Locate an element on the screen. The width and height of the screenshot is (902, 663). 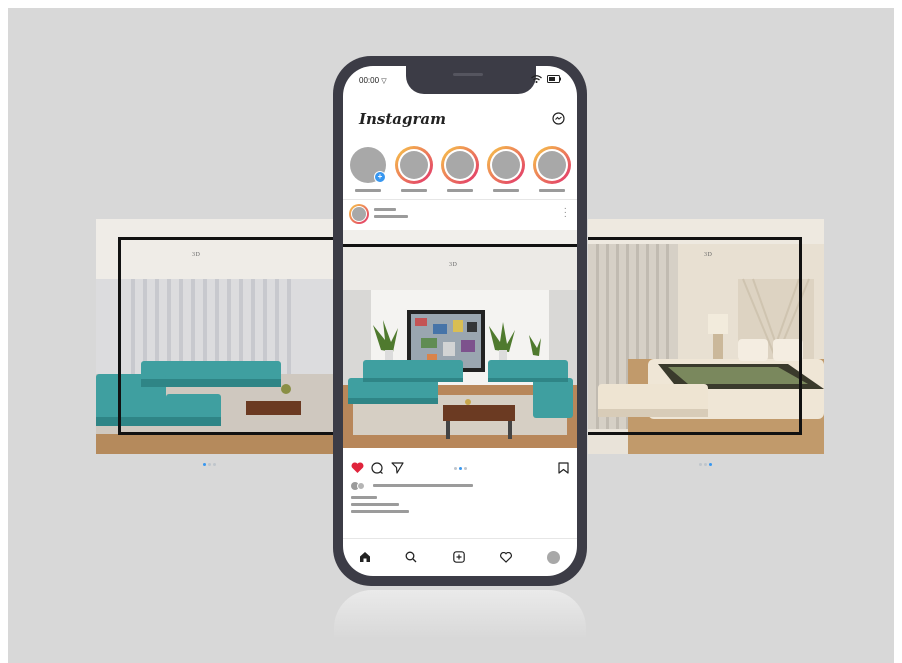
liker-avatar is located at coordinates (361, 486).